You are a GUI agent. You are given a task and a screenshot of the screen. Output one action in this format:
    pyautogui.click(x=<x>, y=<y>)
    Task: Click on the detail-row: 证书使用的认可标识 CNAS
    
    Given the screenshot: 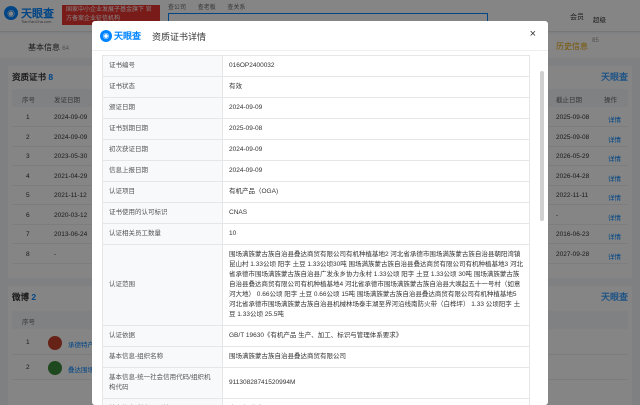 What is the action you would take?
    pyautogui.click(x=316, y=213)
    